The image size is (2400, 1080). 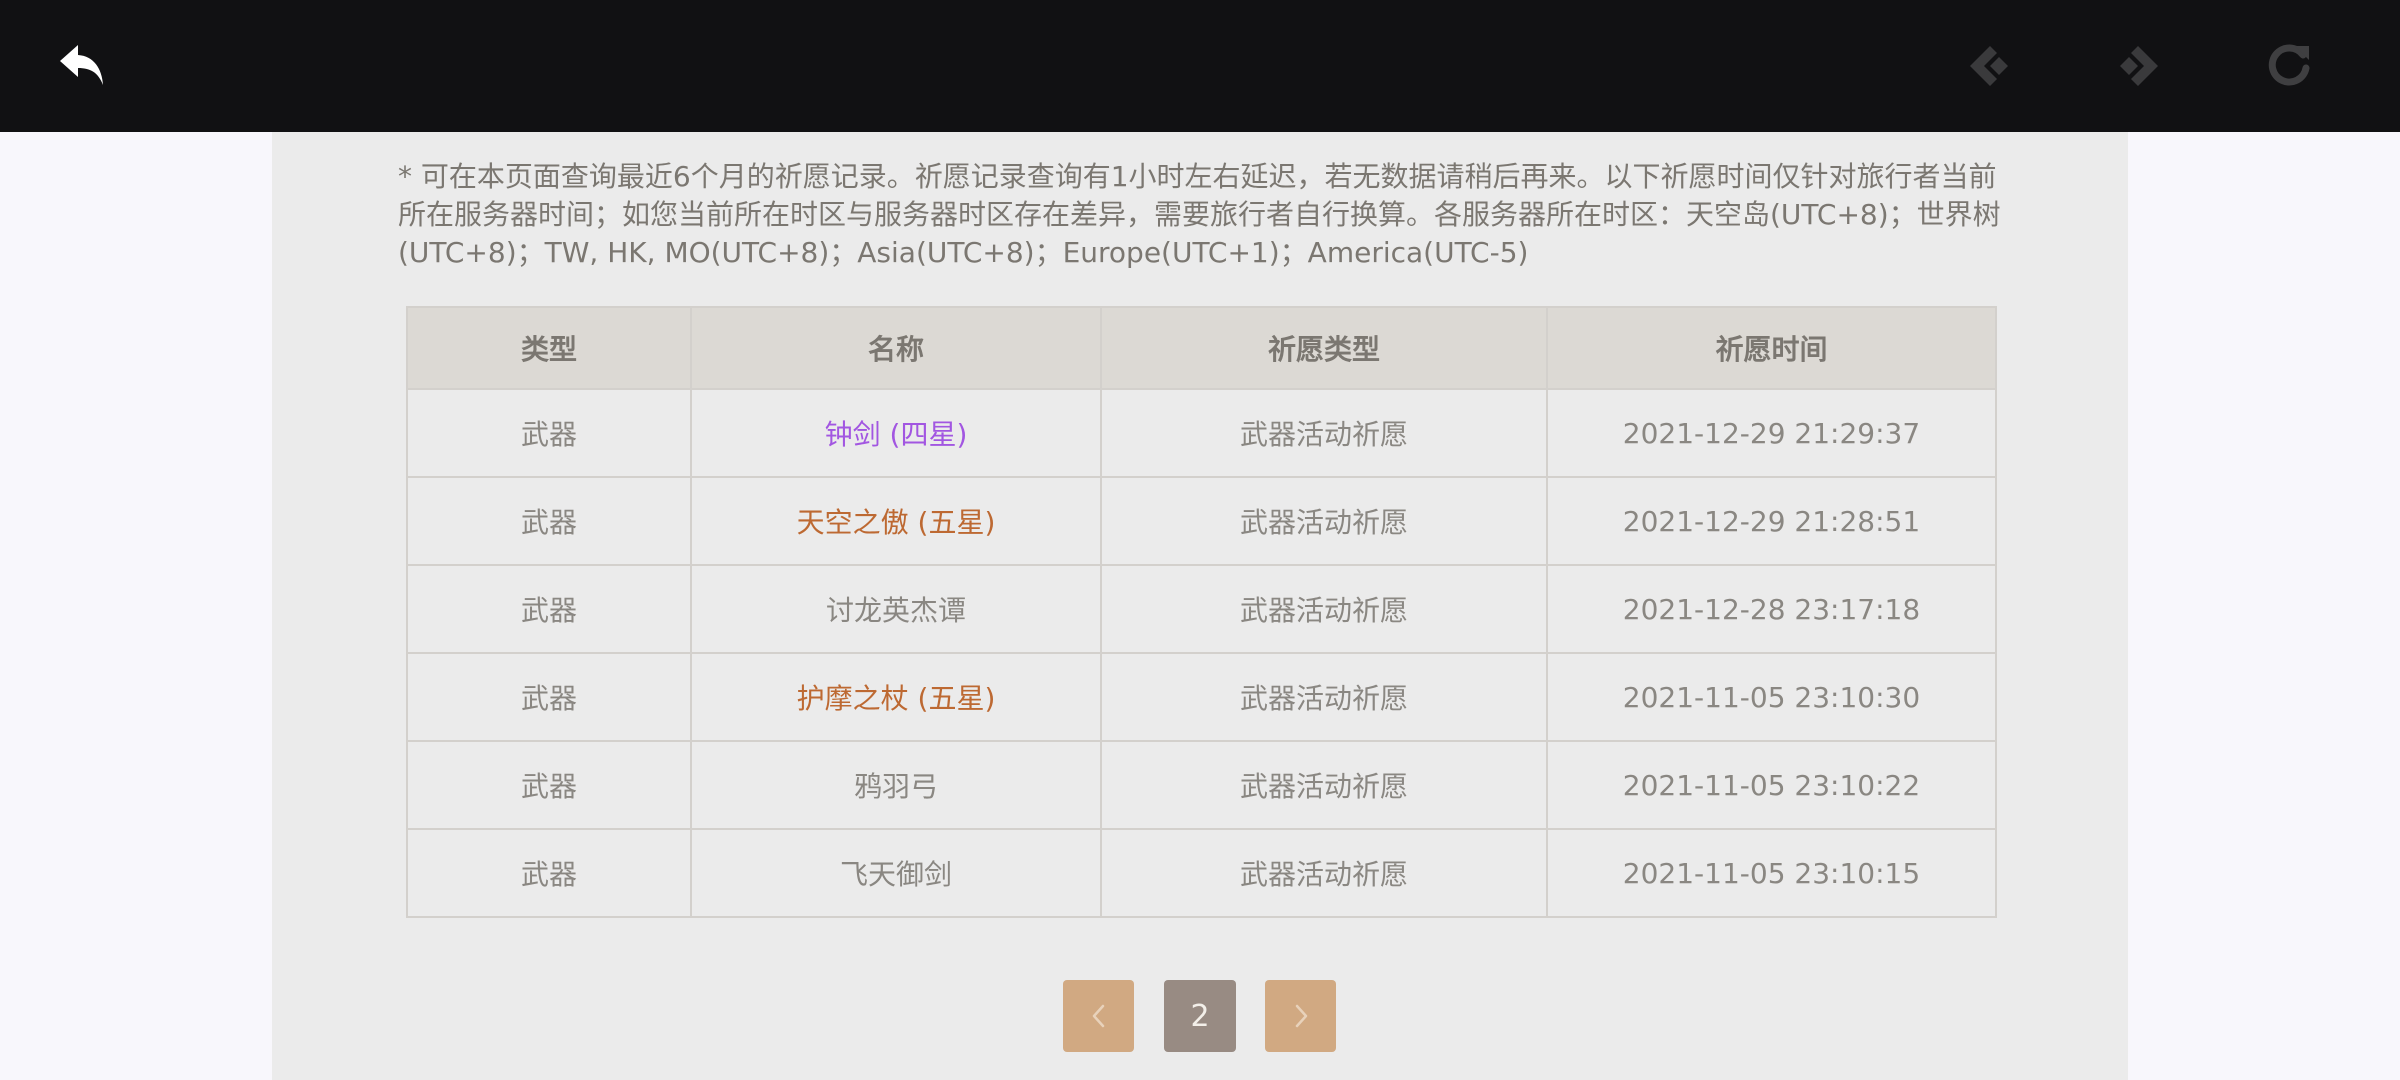 I want to click on header-type: 类型, so click(x=549, y=348).